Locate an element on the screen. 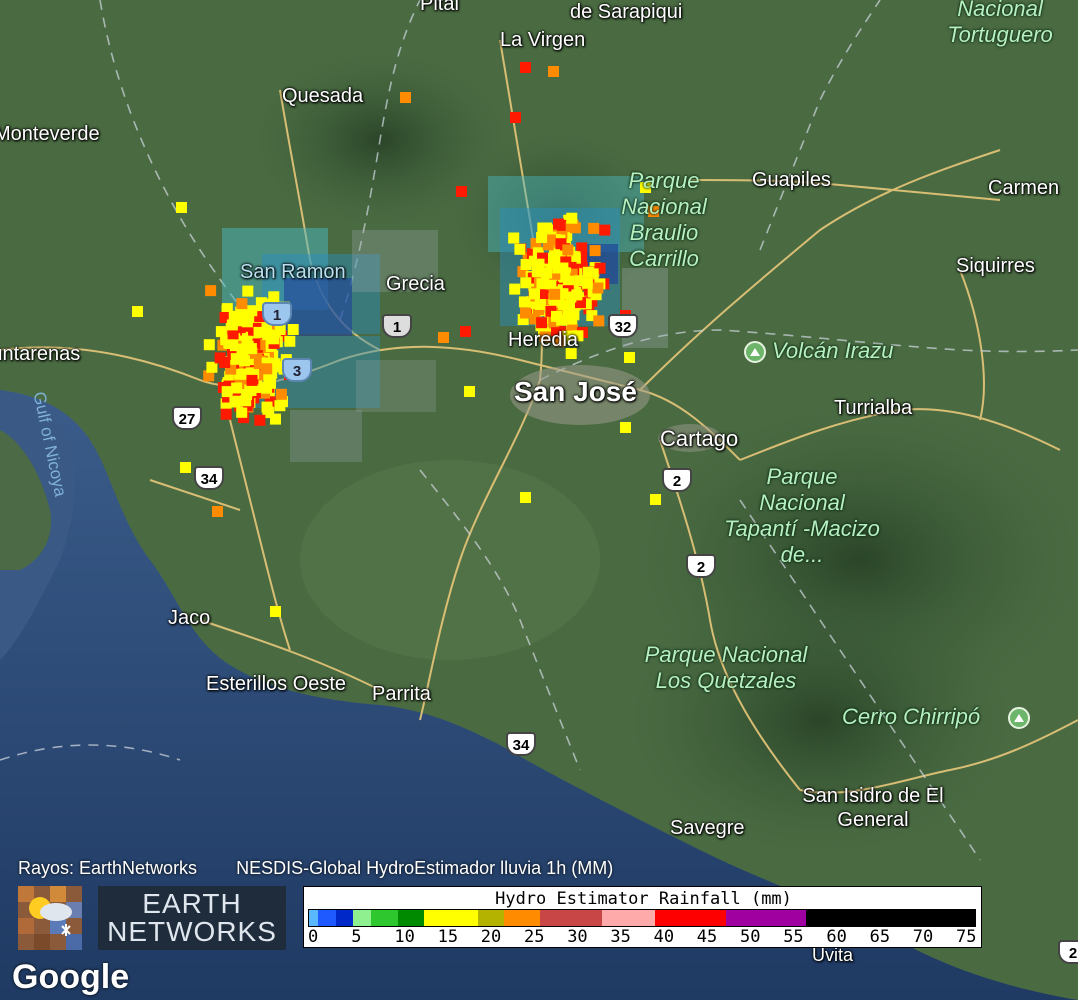 The width and height of the screenshot is (1078, 1000). place-quesada: Quesada is located at coordinates (323, 96).